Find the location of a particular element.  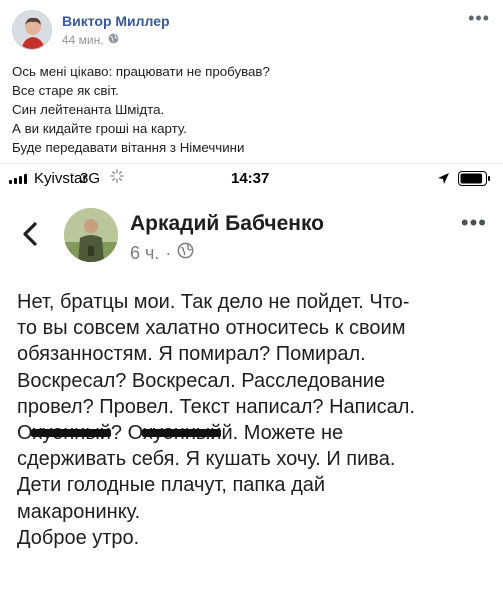

chevron-left-icon is located at coordinates (30, 236).